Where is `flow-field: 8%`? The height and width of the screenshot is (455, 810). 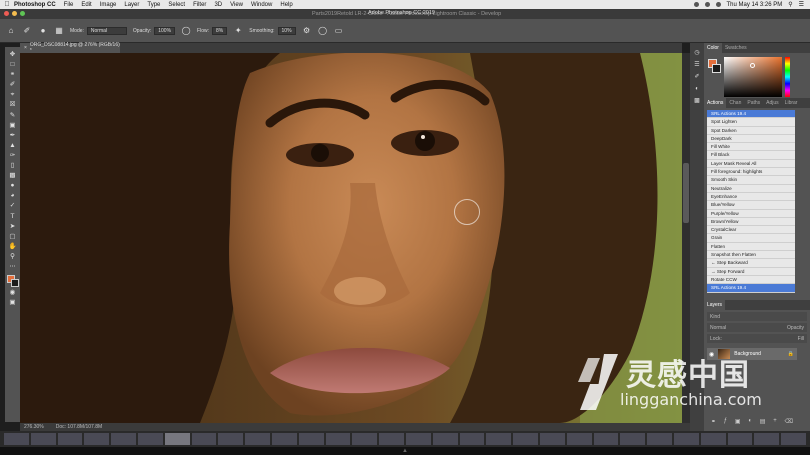
flow-field: 8% is located at coordinates (220, 30).